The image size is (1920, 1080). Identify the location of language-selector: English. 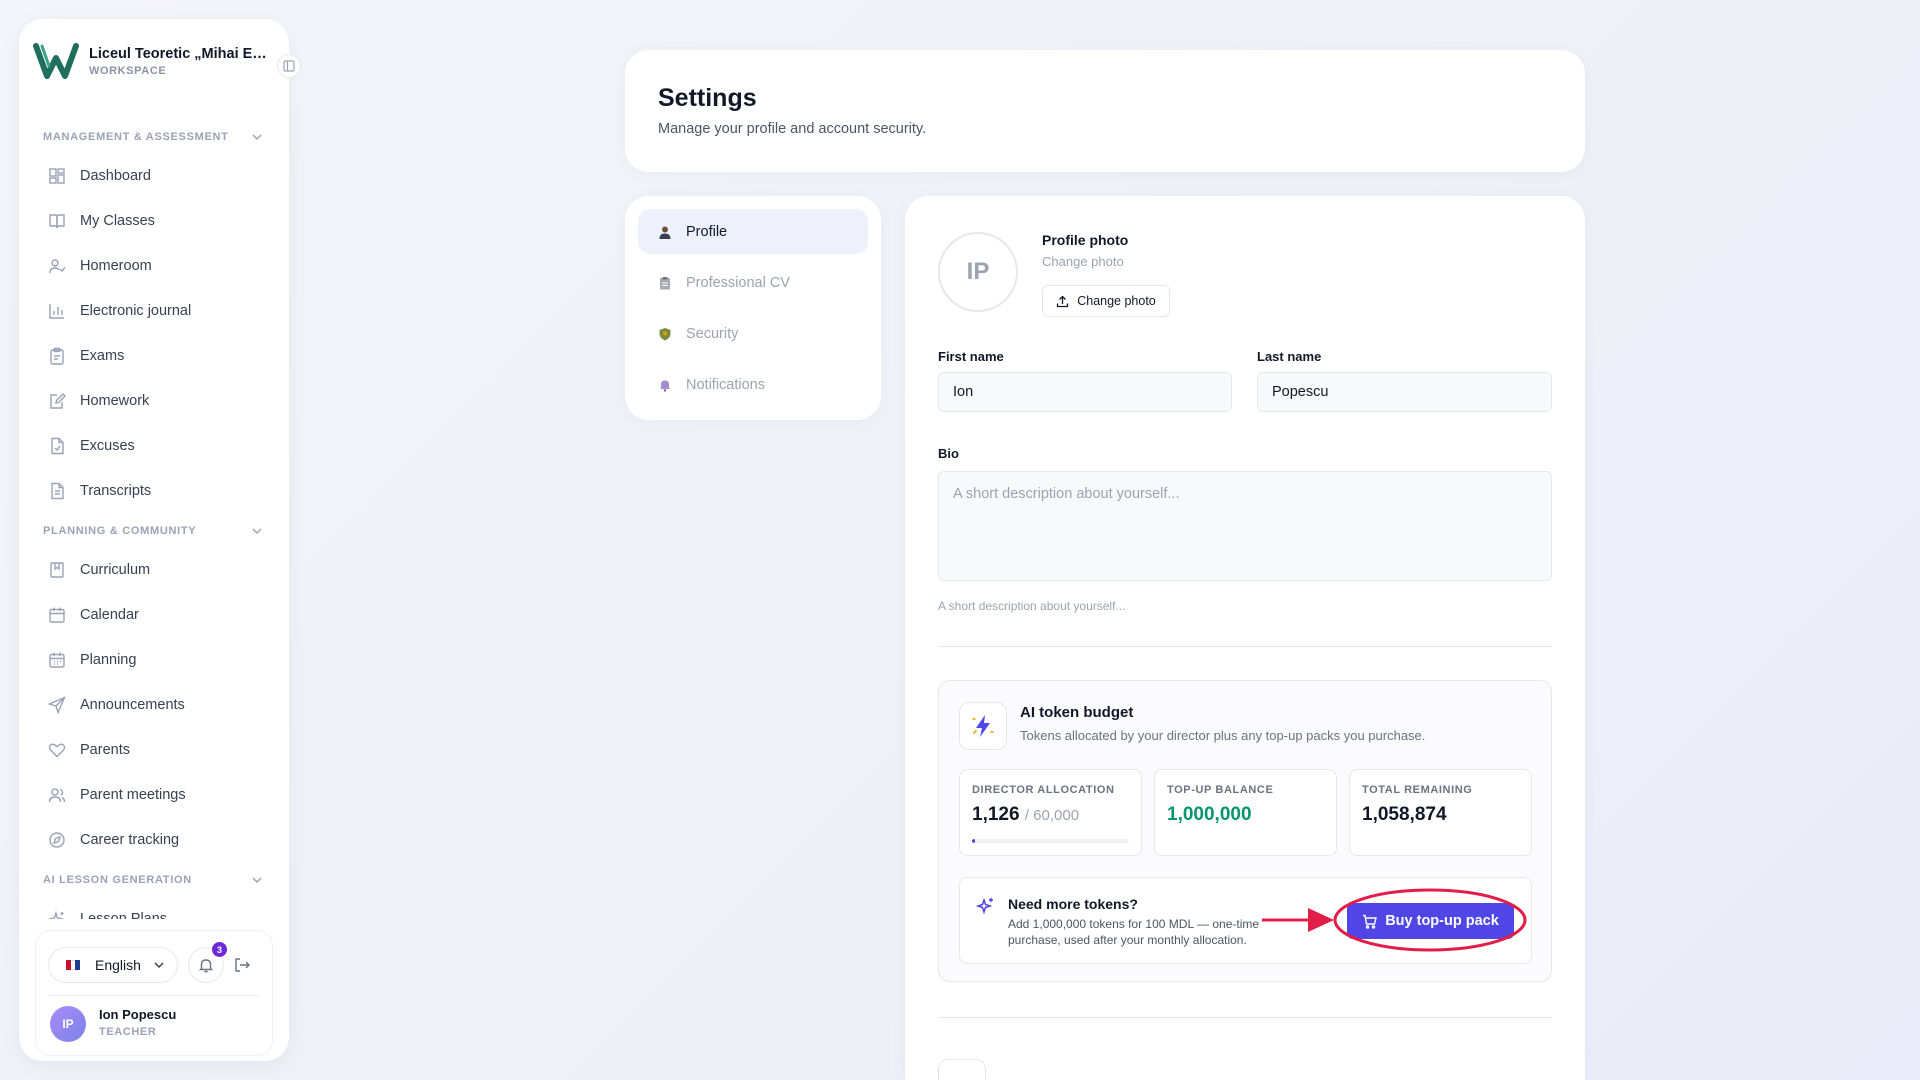
(113, 965).